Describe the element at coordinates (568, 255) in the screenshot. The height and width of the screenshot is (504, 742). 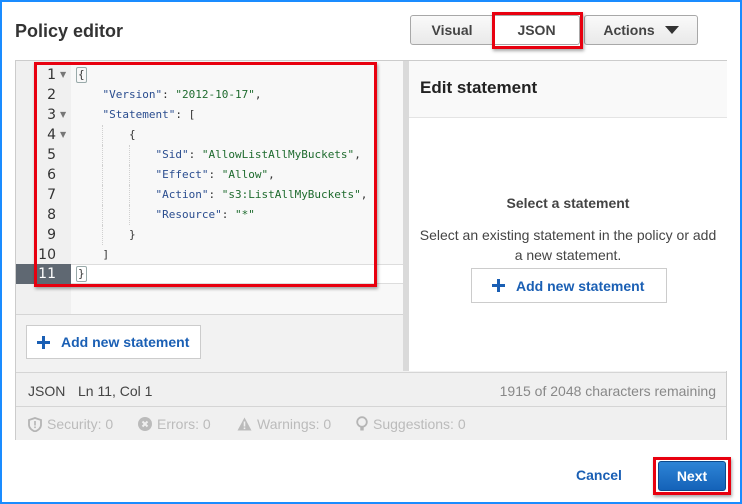
I see `description-line: a new statement.` at that location.